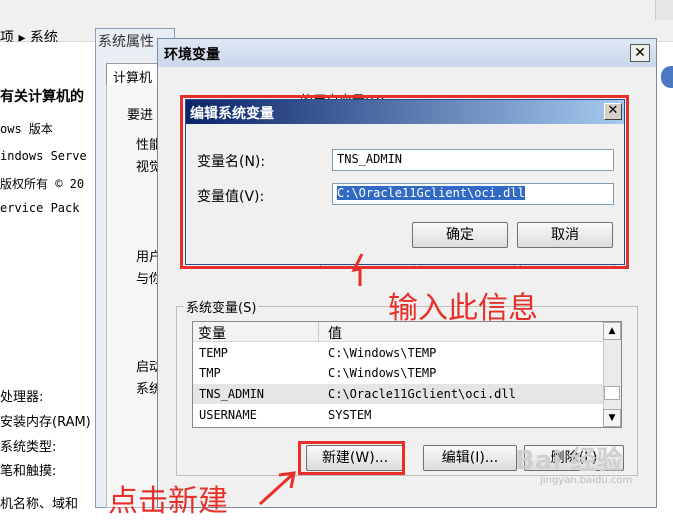 The image size is (673, 520). I want to click on table-row: TEMP C:\Windows\TEMP, so click(398, 353).